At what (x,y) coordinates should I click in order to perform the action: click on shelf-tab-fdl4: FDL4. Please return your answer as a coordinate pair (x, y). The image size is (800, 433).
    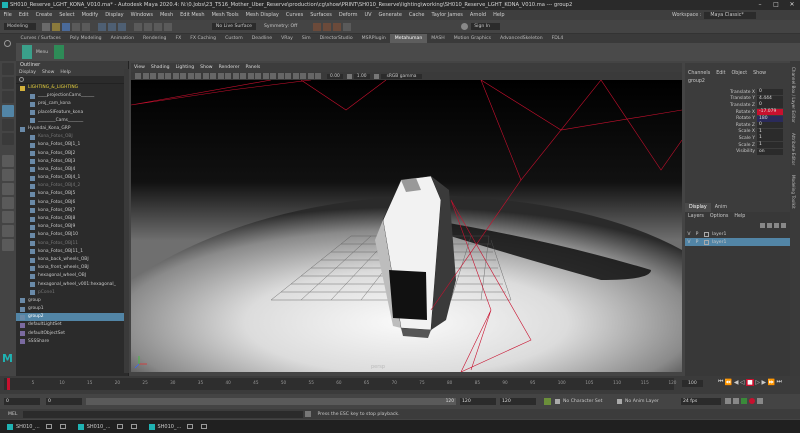
    Looking at the image, I should click on (557, 38).